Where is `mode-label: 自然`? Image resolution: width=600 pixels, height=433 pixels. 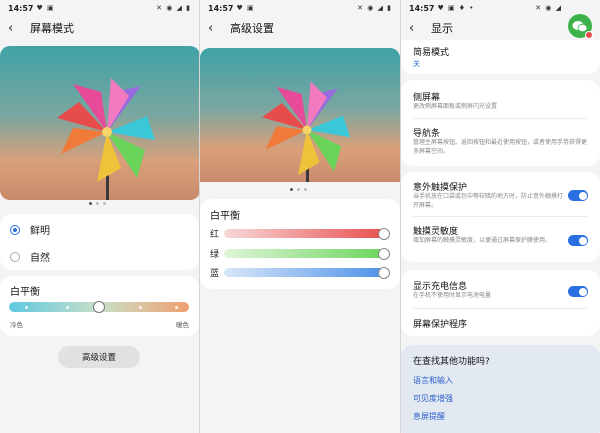 mode-label: 自然 is located at coordinates (40, 258).